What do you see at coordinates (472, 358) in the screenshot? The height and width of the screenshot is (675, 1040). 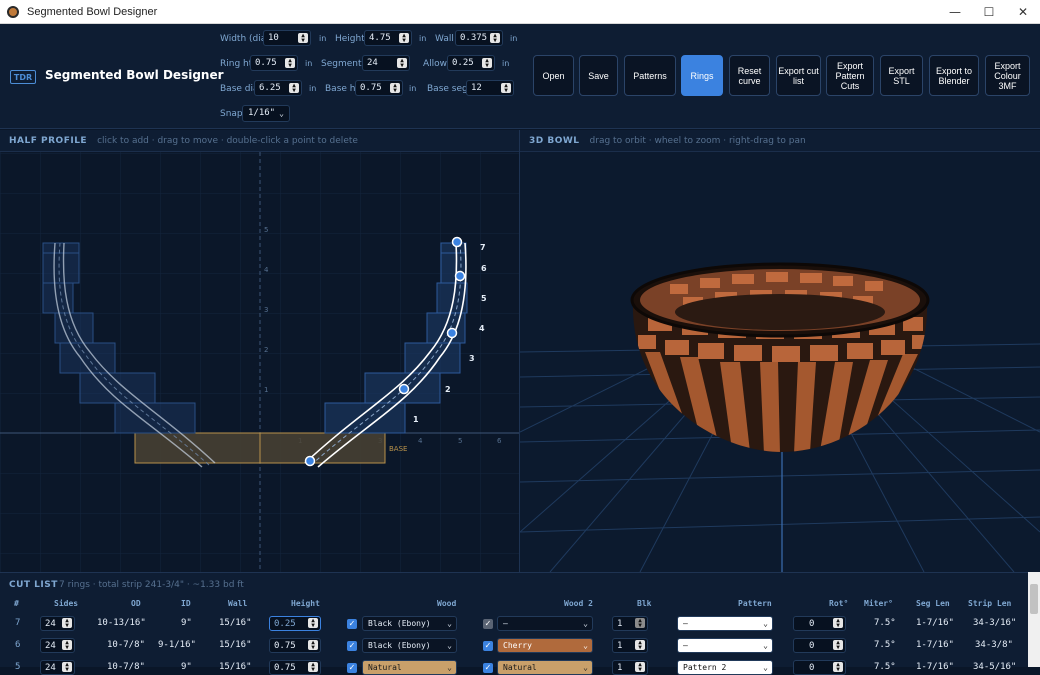 I see `ring-label: 3` at bounding box center [472, 358].